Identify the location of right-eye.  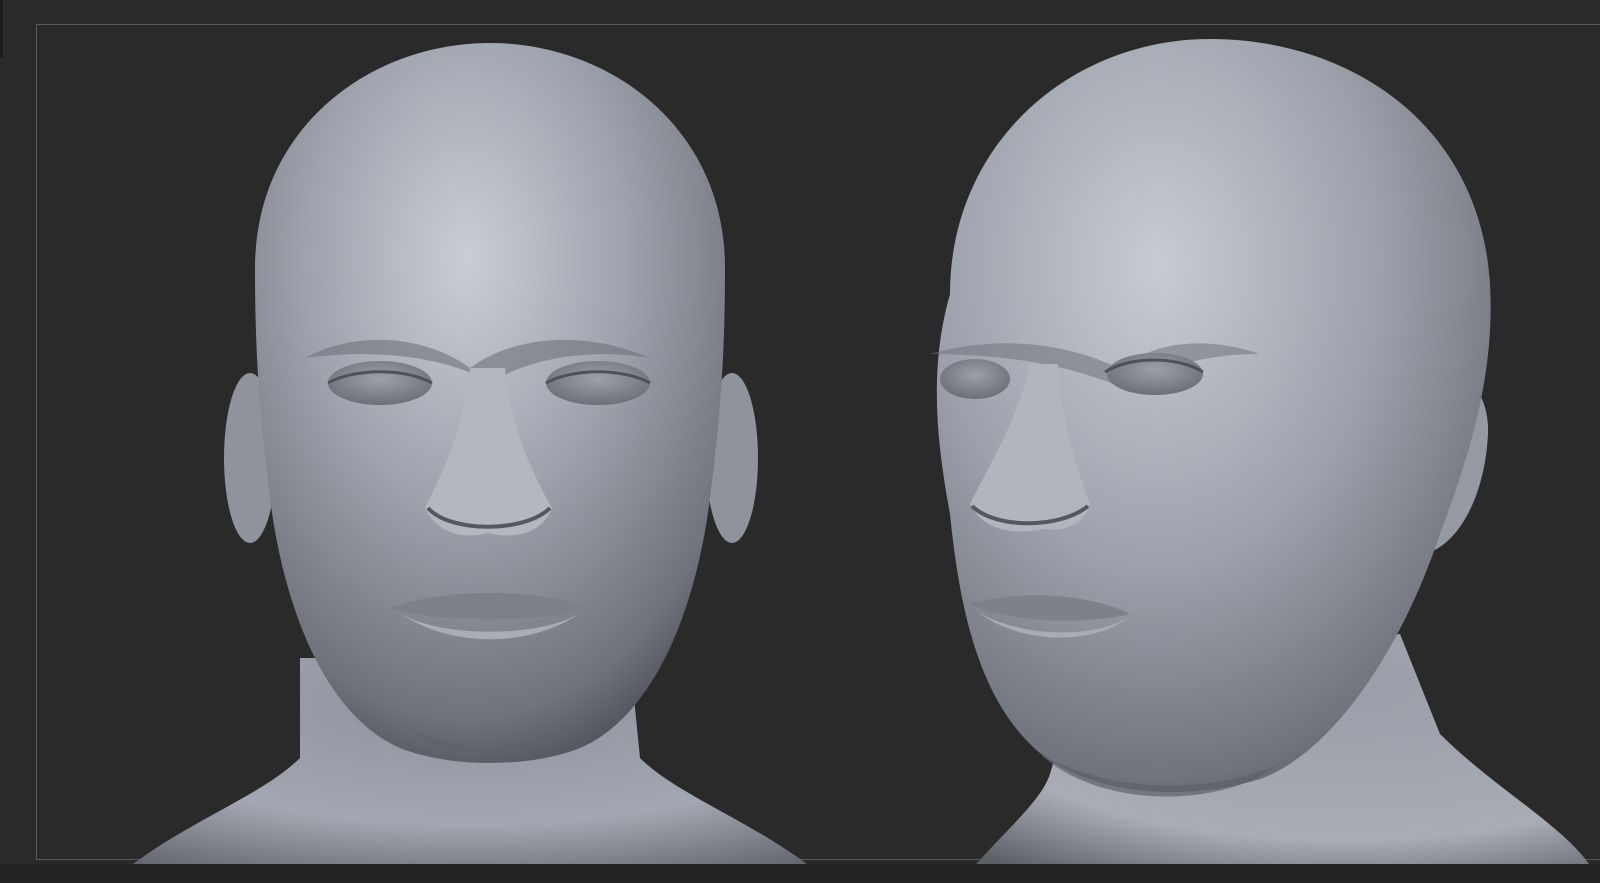
(598, 383).